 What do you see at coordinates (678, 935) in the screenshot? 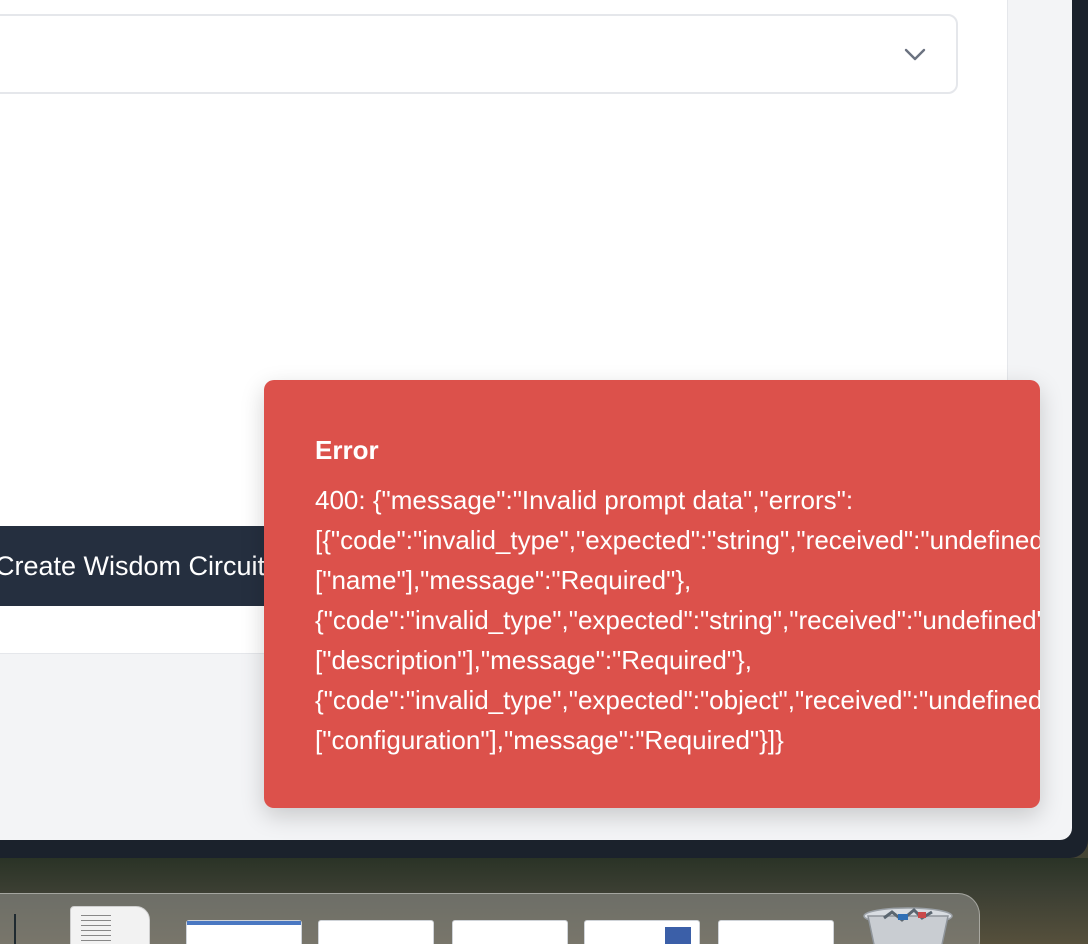
I see `thumbnail-panel` at bounding box center [678, 935].